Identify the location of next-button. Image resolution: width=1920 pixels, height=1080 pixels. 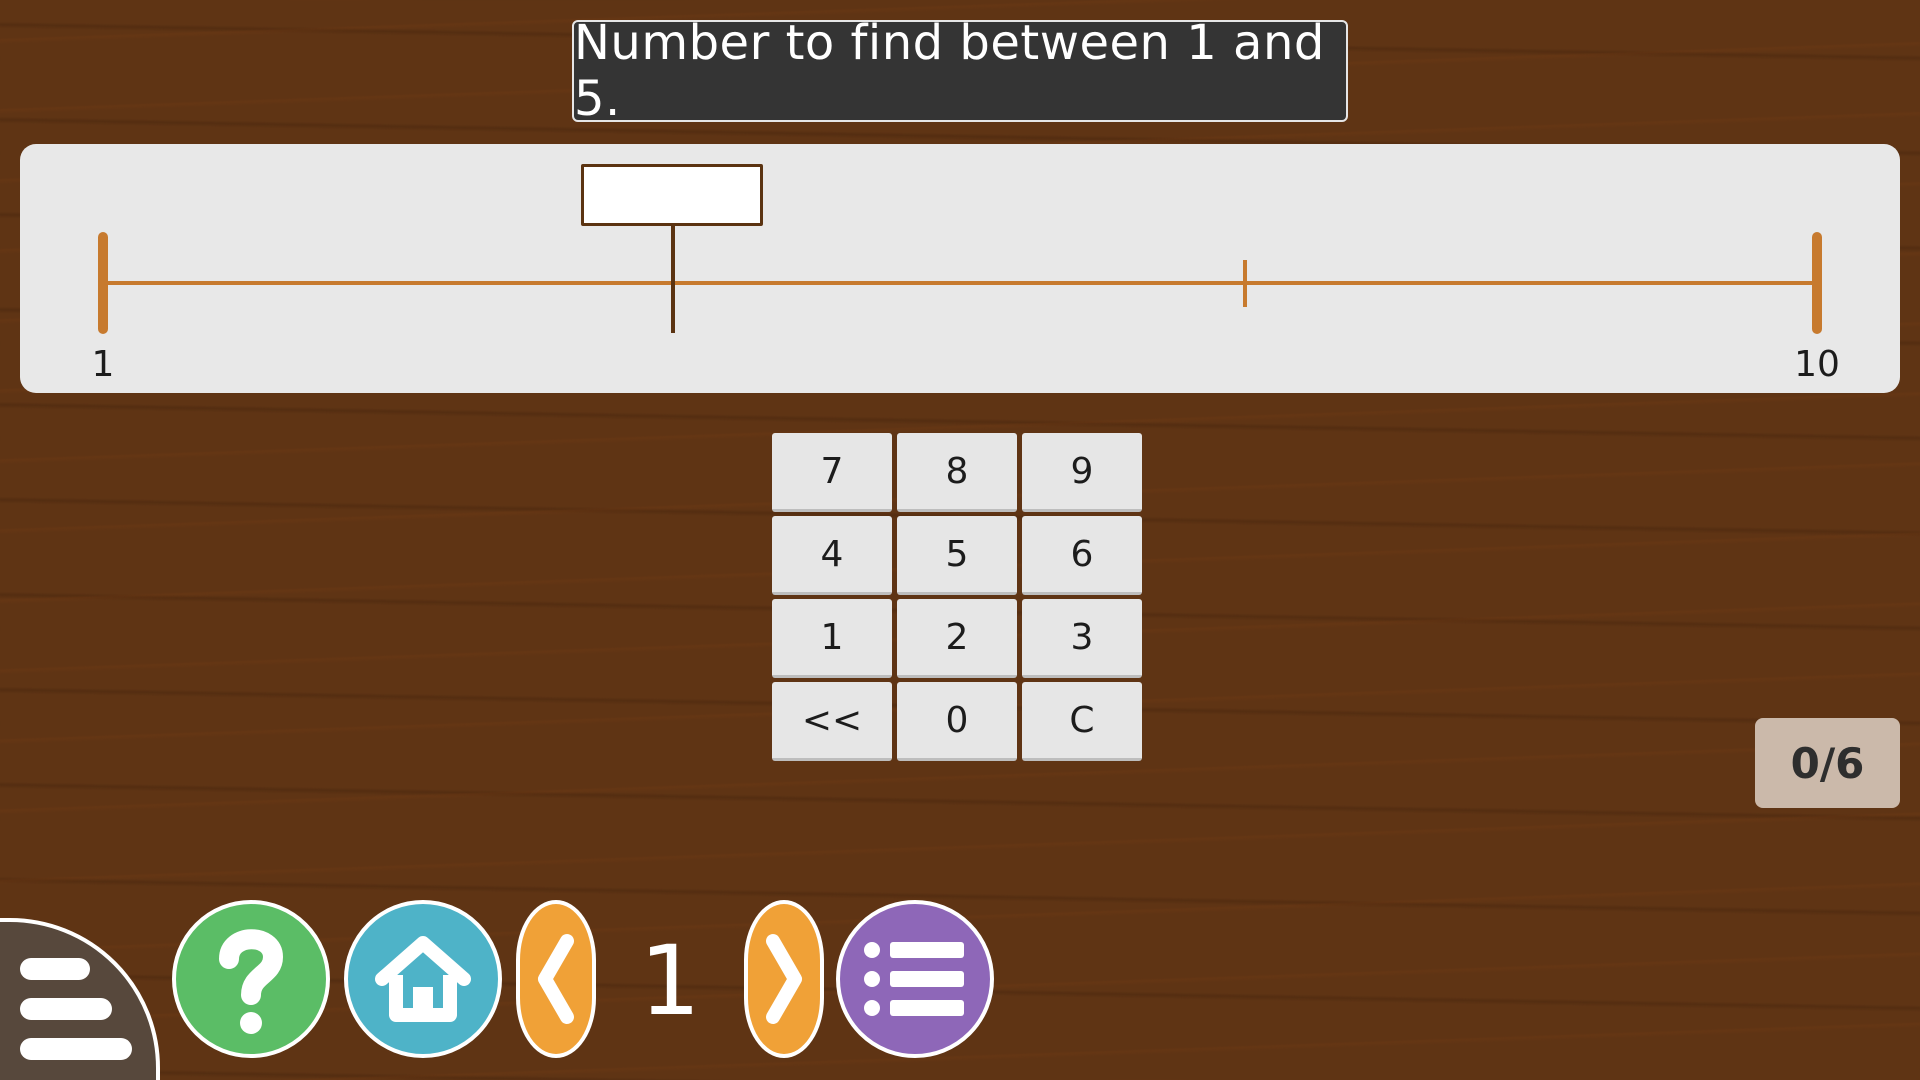
(784, 979).